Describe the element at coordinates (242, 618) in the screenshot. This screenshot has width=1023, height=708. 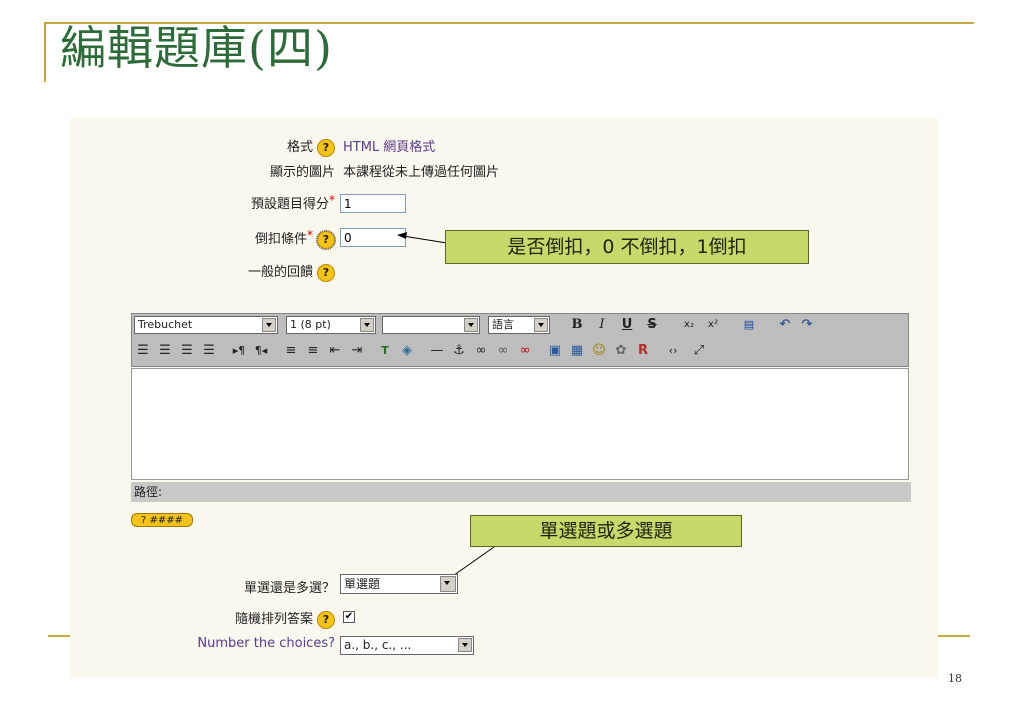
I see `shuffle-row-label: 隨機排列答案?` at that location.